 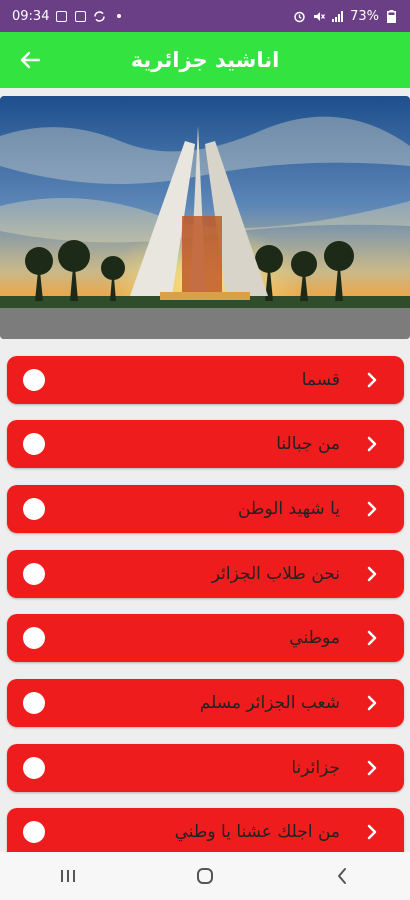 I want to click on recents-icon, so click(x=68, y=876).